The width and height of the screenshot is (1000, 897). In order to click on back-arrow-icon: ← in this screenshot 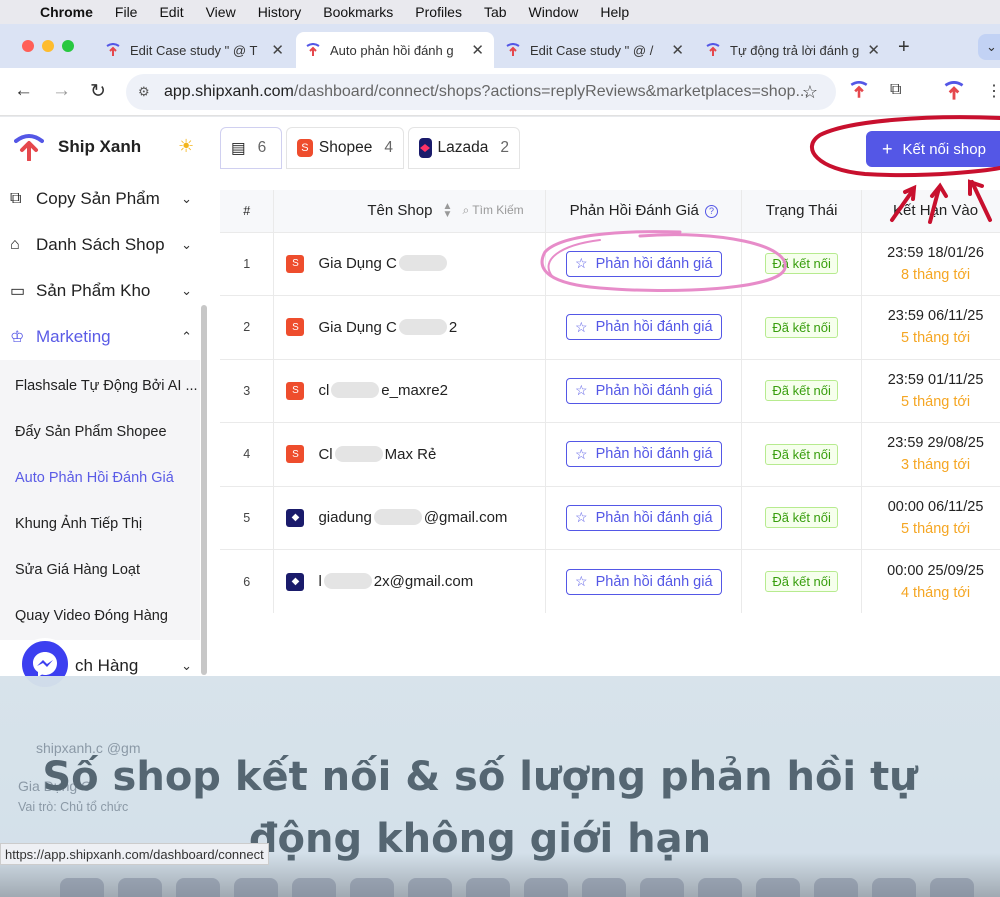, I will do `click(23, 91)`.